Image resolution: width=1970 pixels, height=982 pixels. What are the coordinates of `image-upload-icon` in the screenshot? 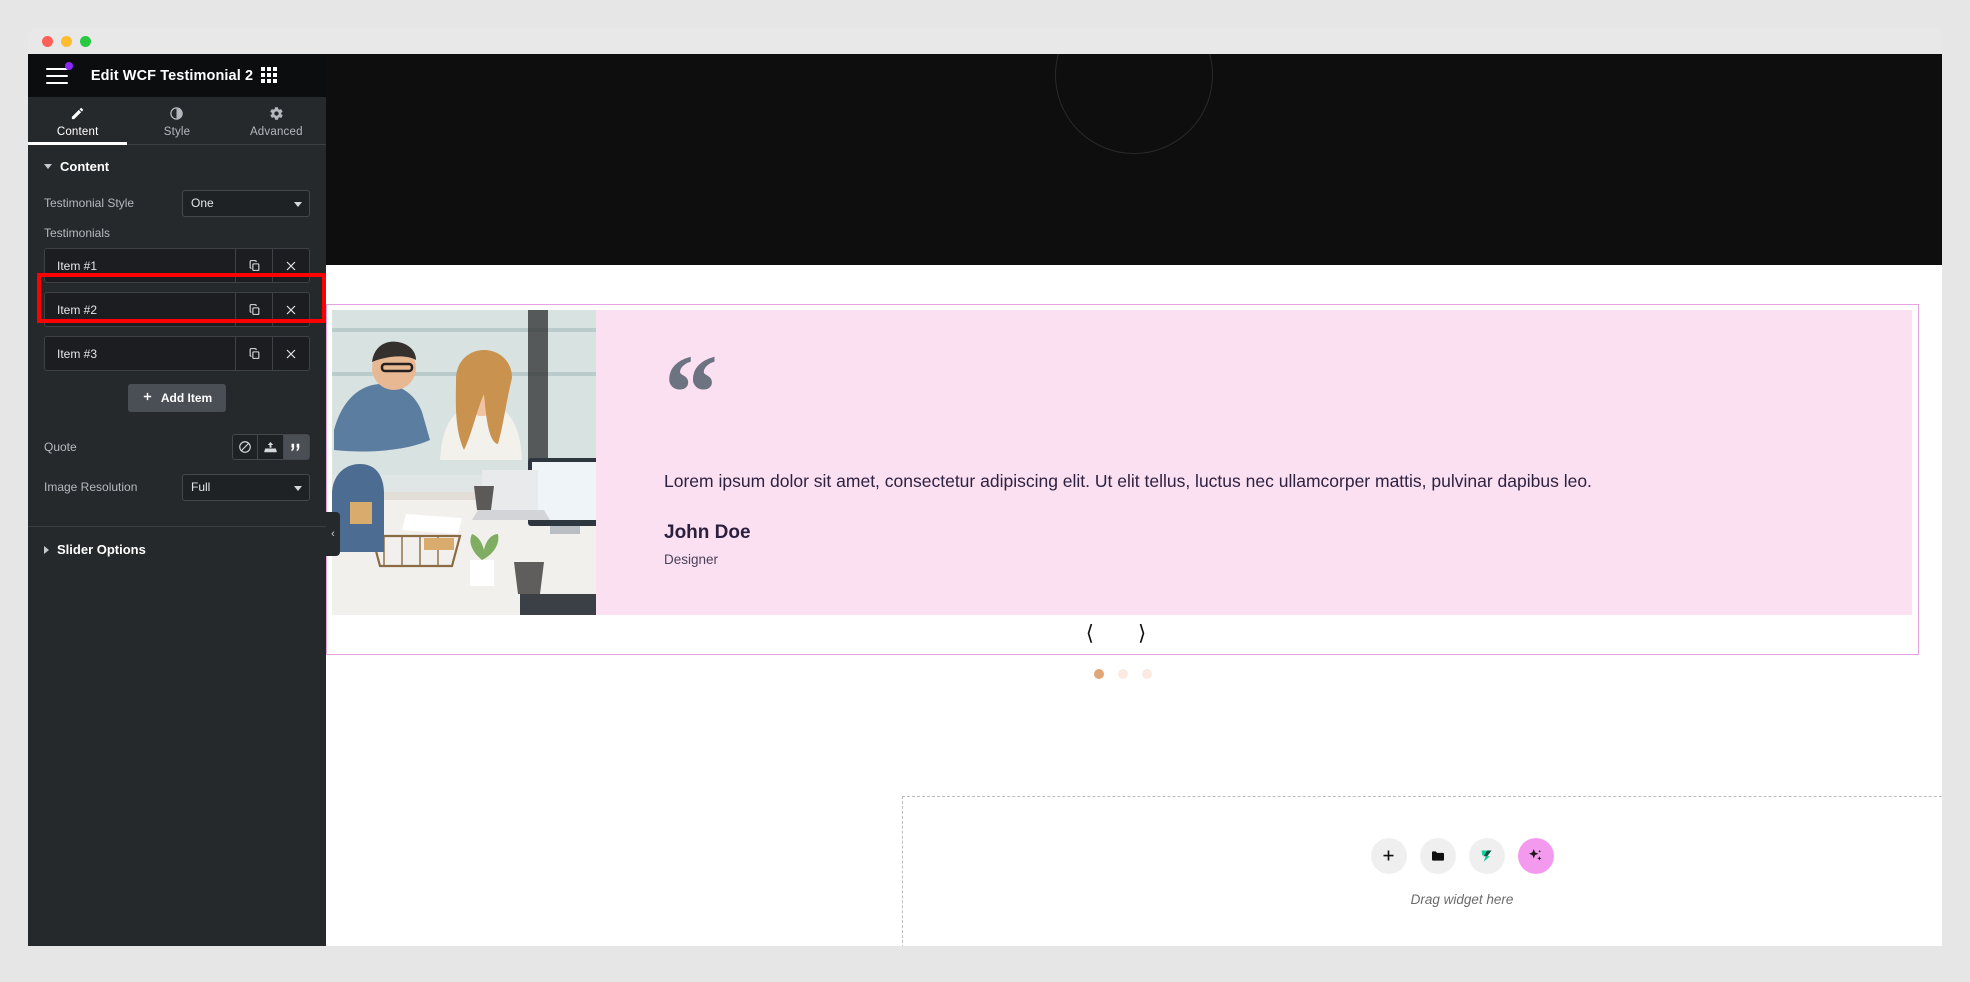 It's located at (271, 447).